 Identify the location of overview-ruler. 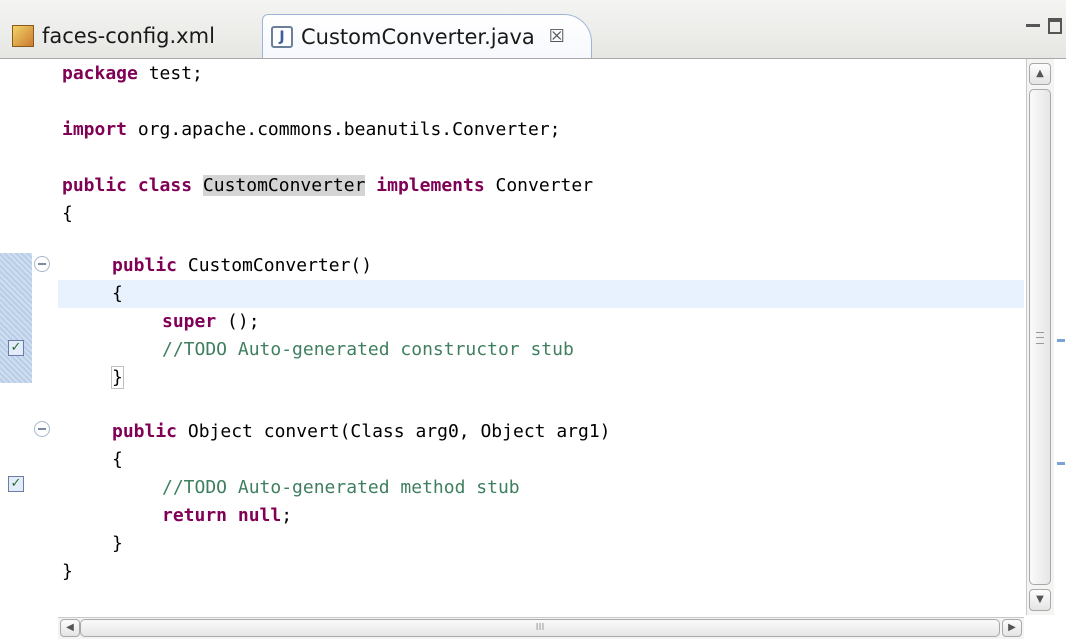
(1060, 337).